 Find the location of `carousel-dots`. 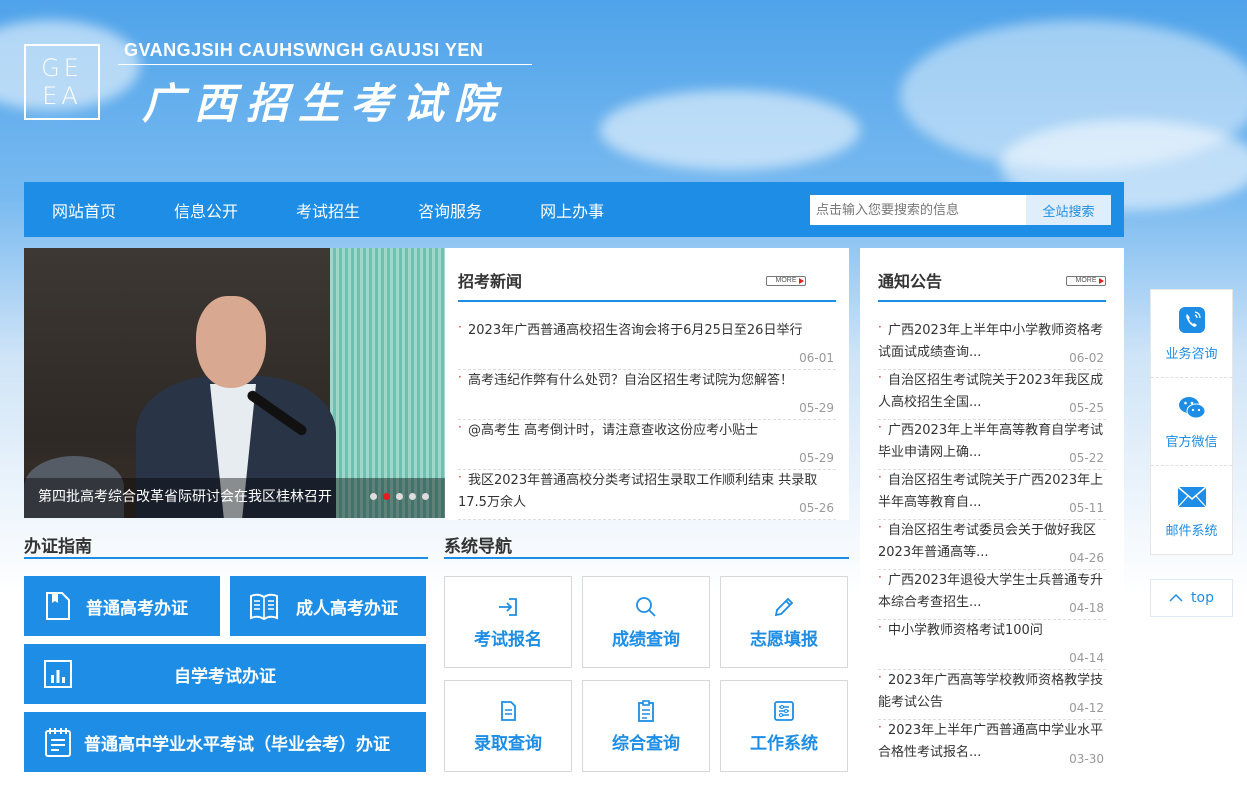

carousel-dots is located at coordinates (399, 496).